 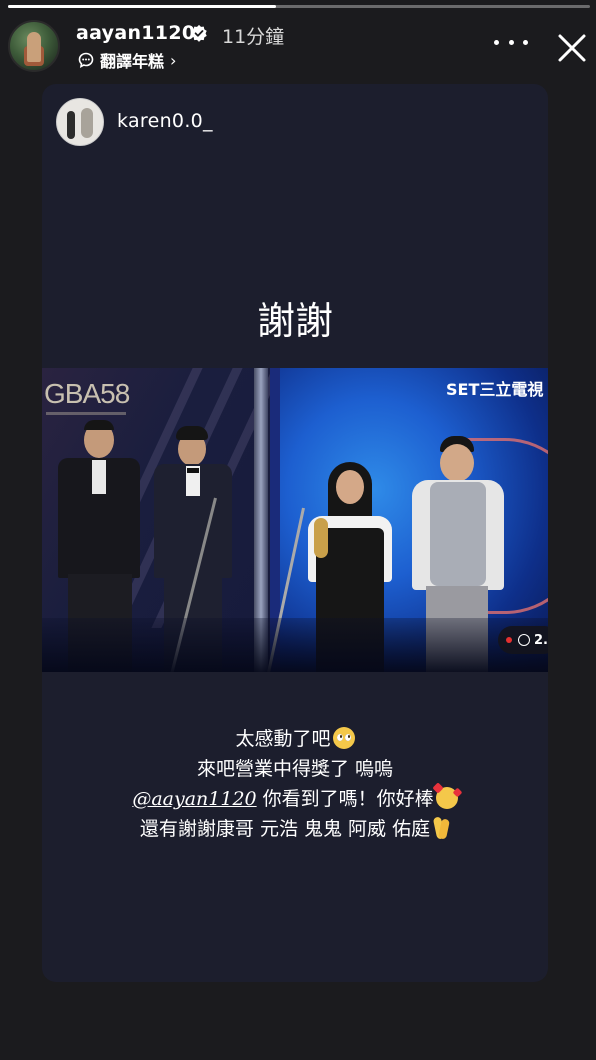 What do you see at coordinates (541, 640) in the screenshot?
I see `viewer-count: 2.0` at bounding box center [541, 640].